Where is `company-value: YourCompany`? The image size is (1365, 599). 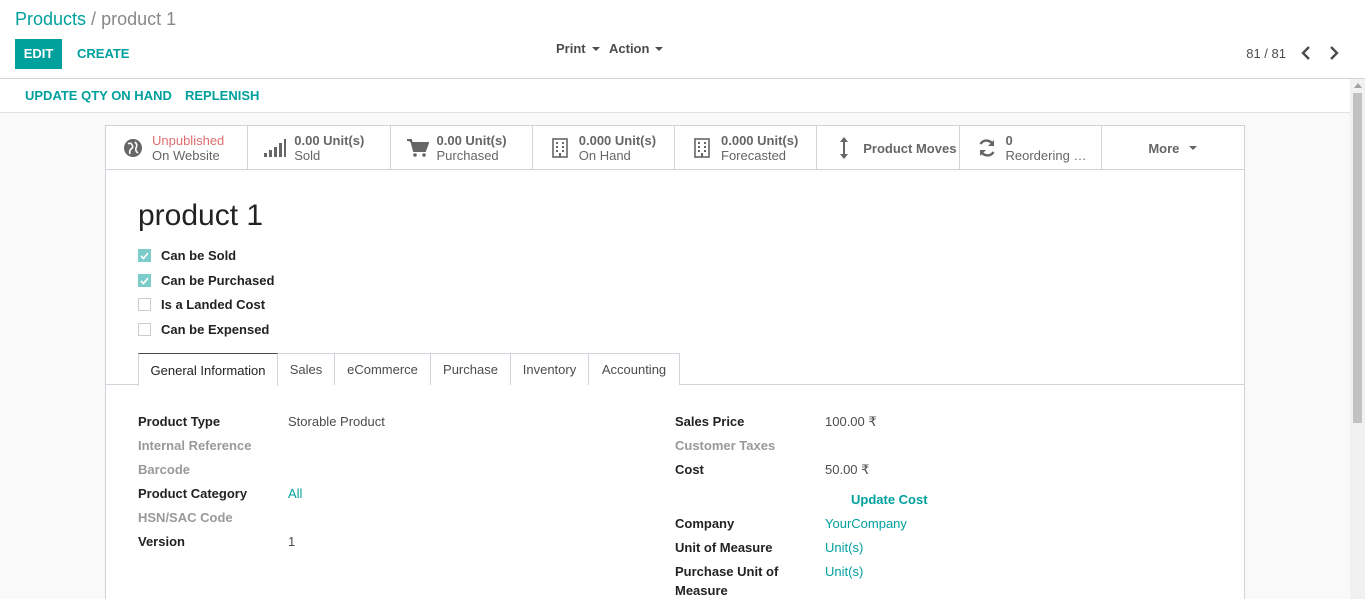 company-value: YourCompany is located at coordinates (866, 523).